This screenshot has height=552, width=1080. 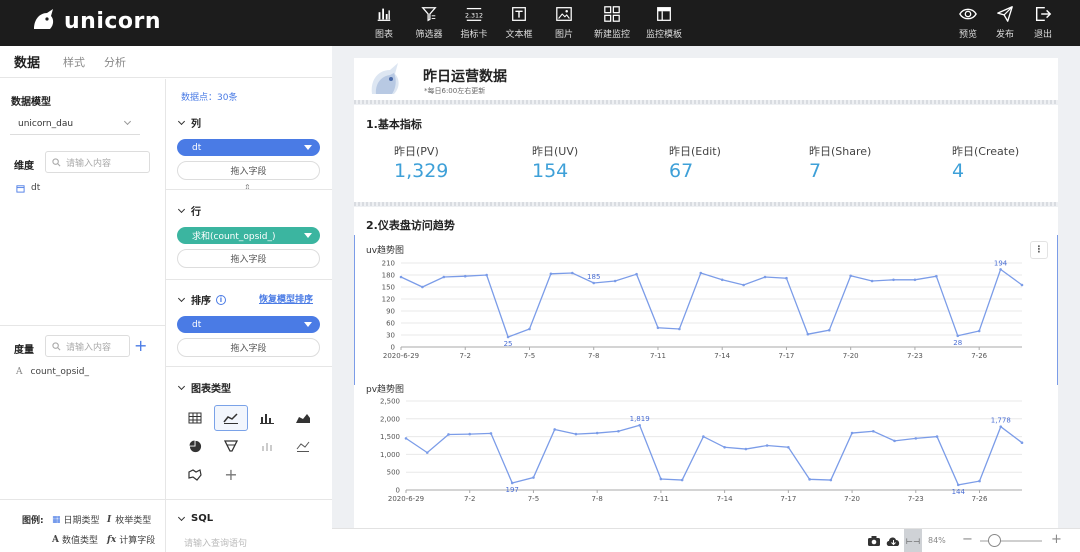 I want to click on metric-label: 昨日(Create), so click(x=986, y=151).